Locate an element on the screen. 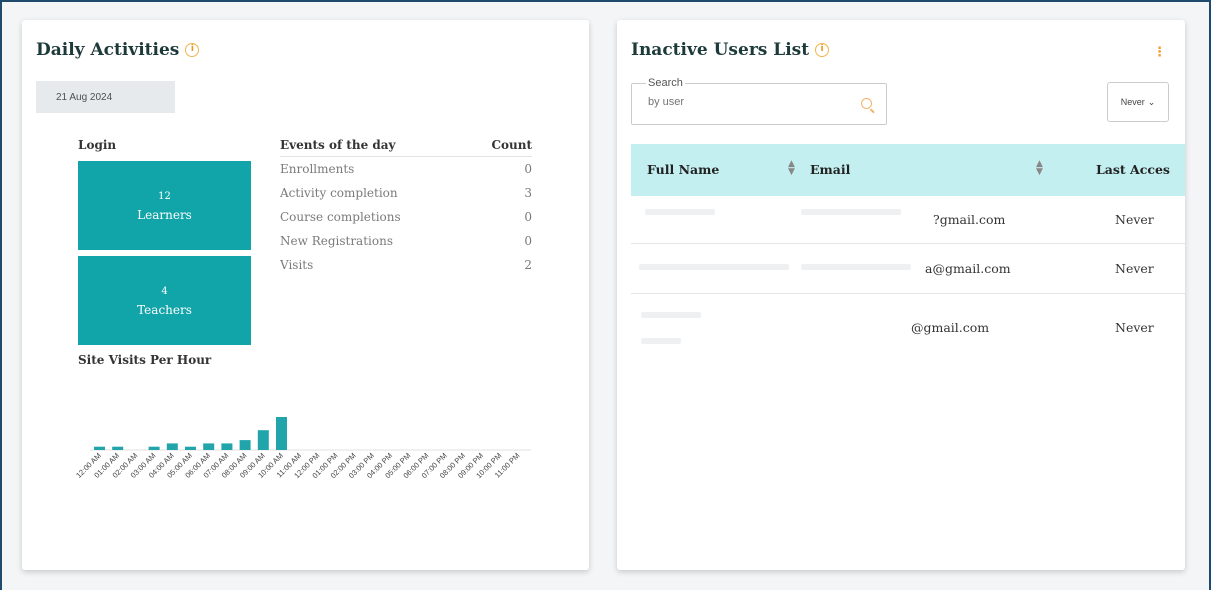  search-legend: Search is located at coordinates (665, 83).